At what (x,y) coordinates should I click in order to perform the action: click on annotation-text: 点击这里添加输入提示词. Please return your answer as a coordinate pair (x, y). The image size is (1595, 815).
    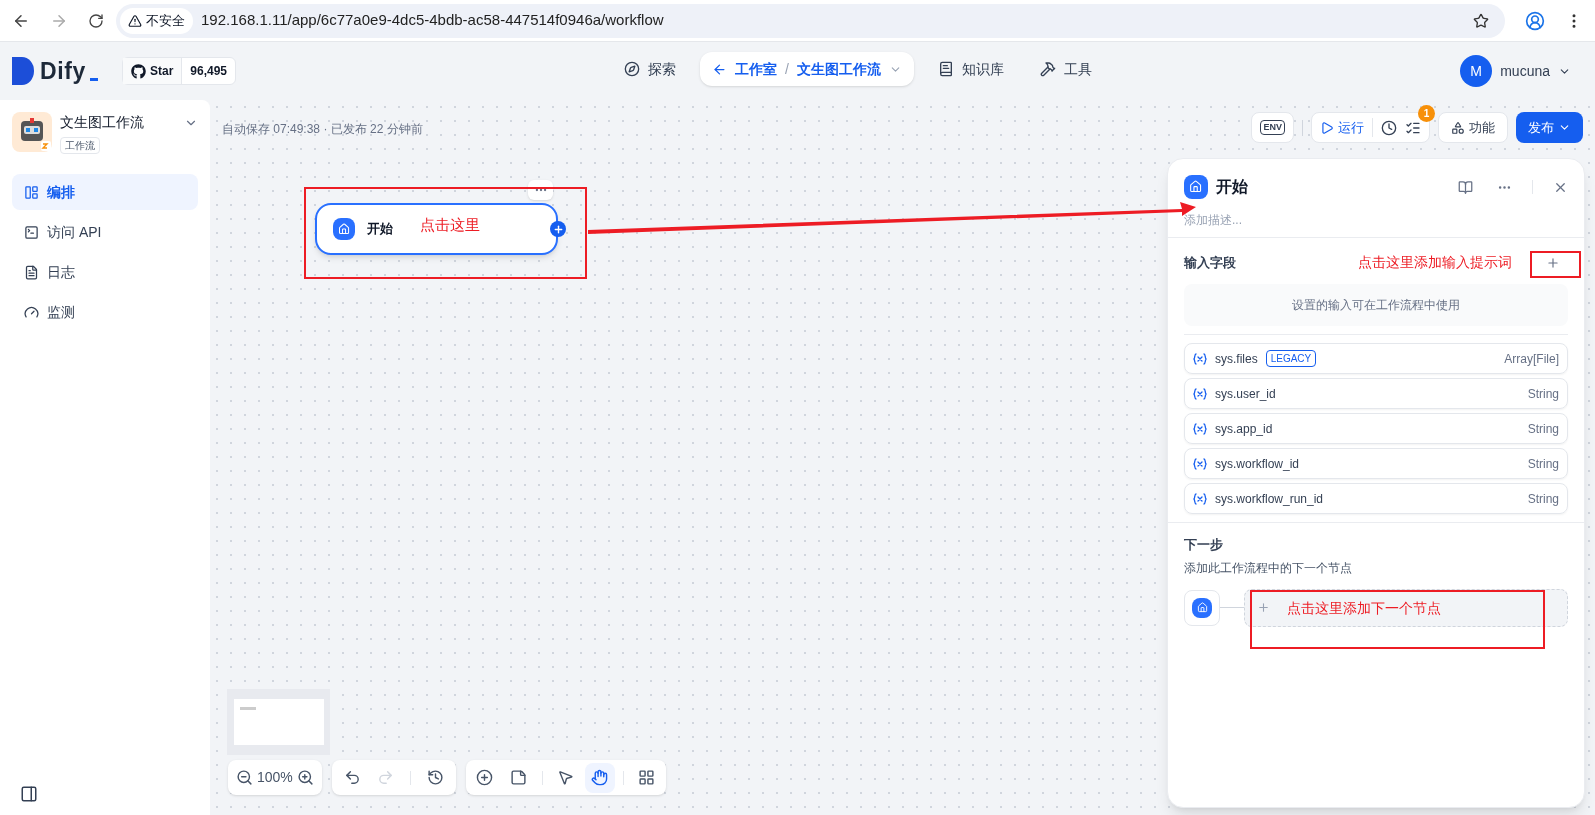
    Looking at the image, I should click on (1435, 262).